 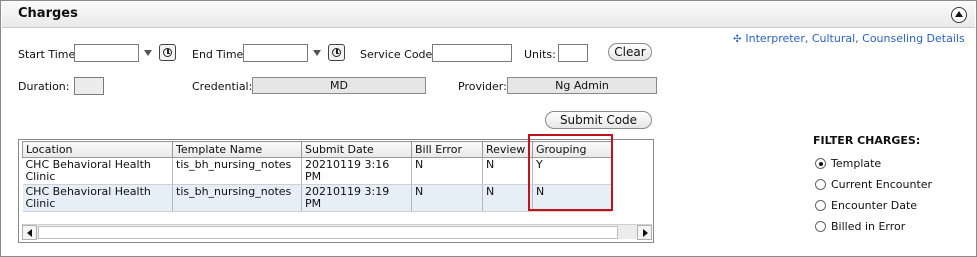 I want to click on duration-label: Duration:, so click(x=44, y=86).